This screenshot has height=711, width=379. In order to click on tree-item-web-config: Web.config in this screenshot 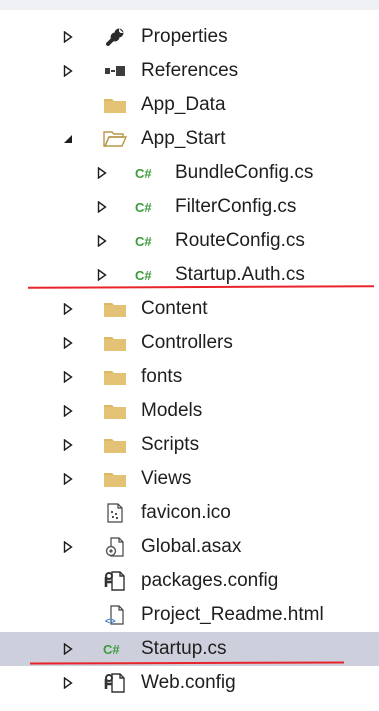, I will do `click(189, 683)`.